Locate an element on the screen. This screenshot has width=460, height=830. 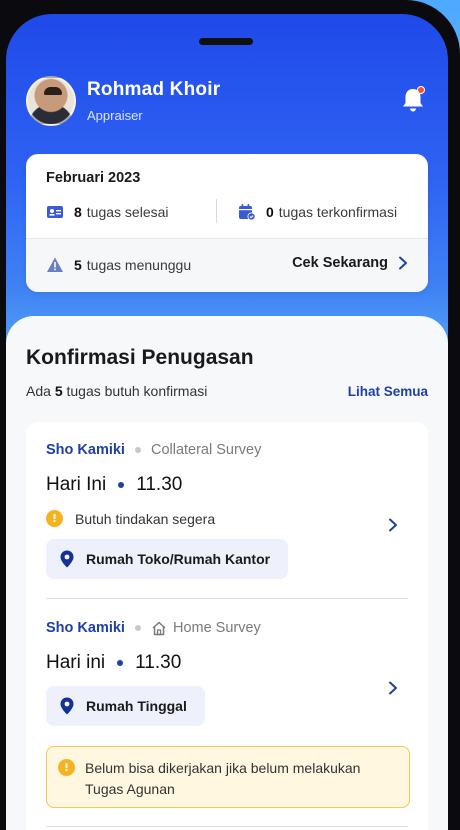
user-name: Rohmad Khoir is located at coordinates (154, 89).